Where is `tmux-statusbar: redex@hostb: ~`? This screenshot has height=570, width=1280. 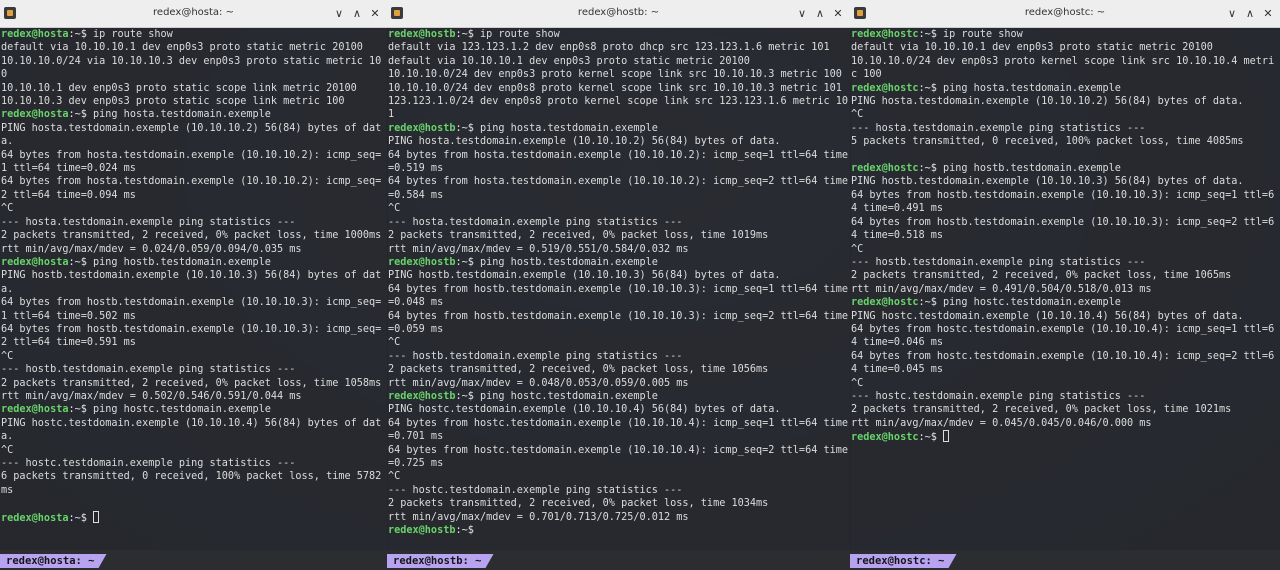 tmux-statusbar: redex@hostb: ~ is located at coordinates (618, 560).